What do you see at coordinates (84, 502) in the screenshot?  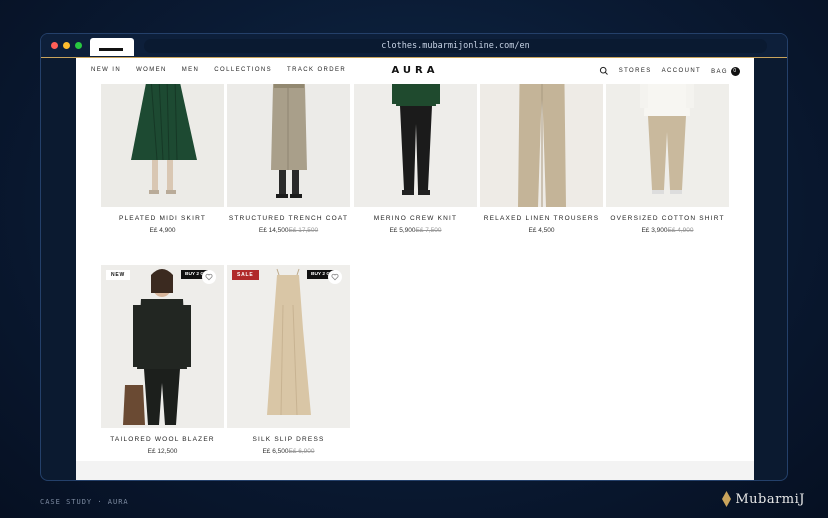 I see `case-study-caption: CASE STUDY · AURA` at bounding box center [84, 502].